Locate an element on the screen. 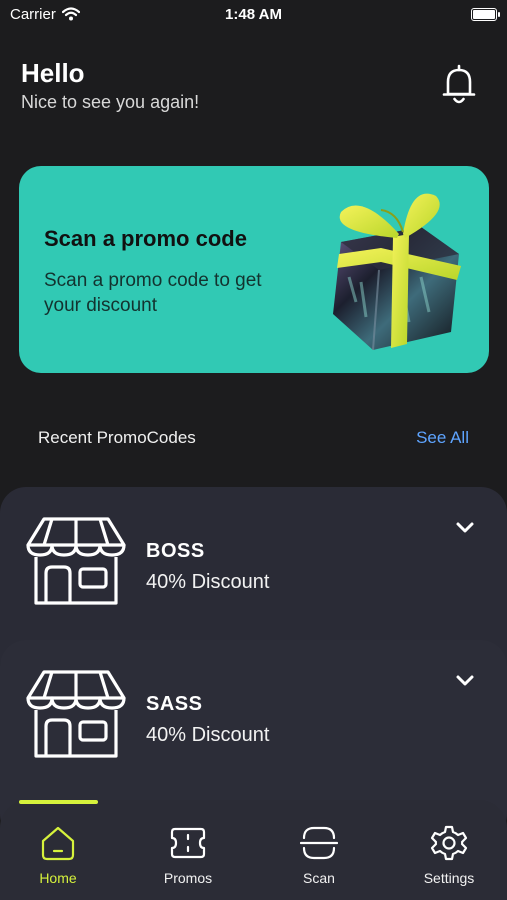 The height and width of the screenshot is (900, 507). banner-title: Scan a promo code is located at coordinates (145, 238).